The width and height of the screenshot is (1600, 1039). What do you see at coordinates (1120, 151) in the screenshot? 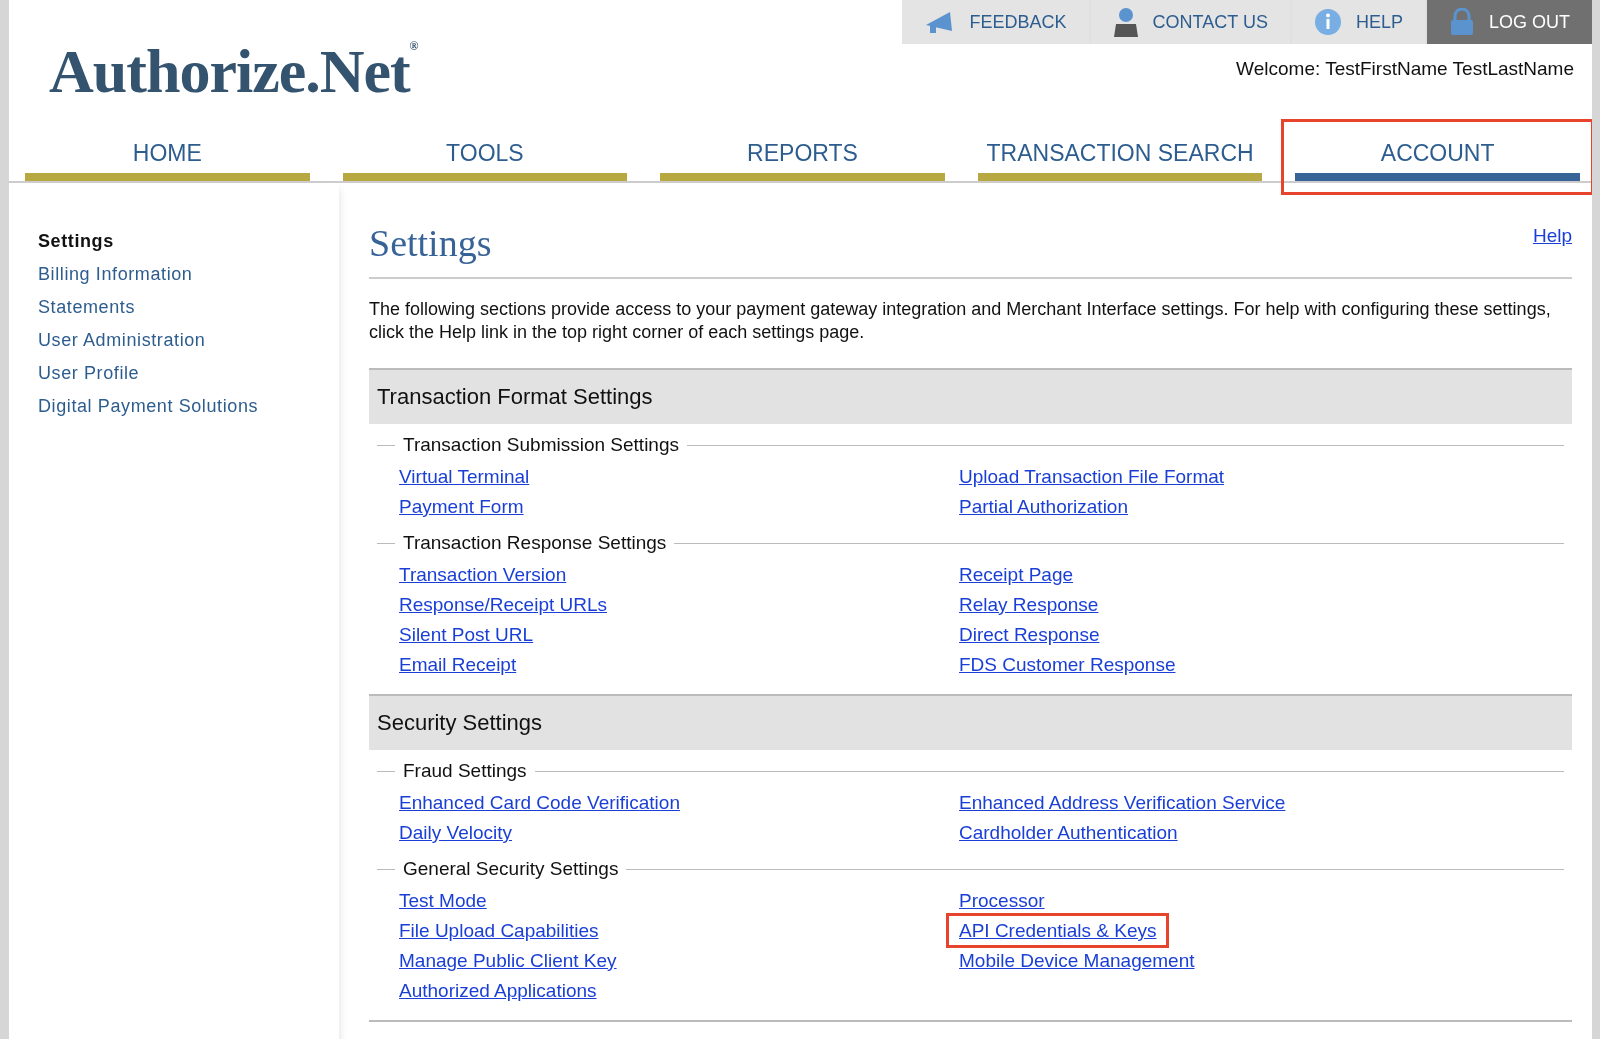
I see `nav-tab: TRANSACTION SEARCH` at bounding box center [1120, 151].